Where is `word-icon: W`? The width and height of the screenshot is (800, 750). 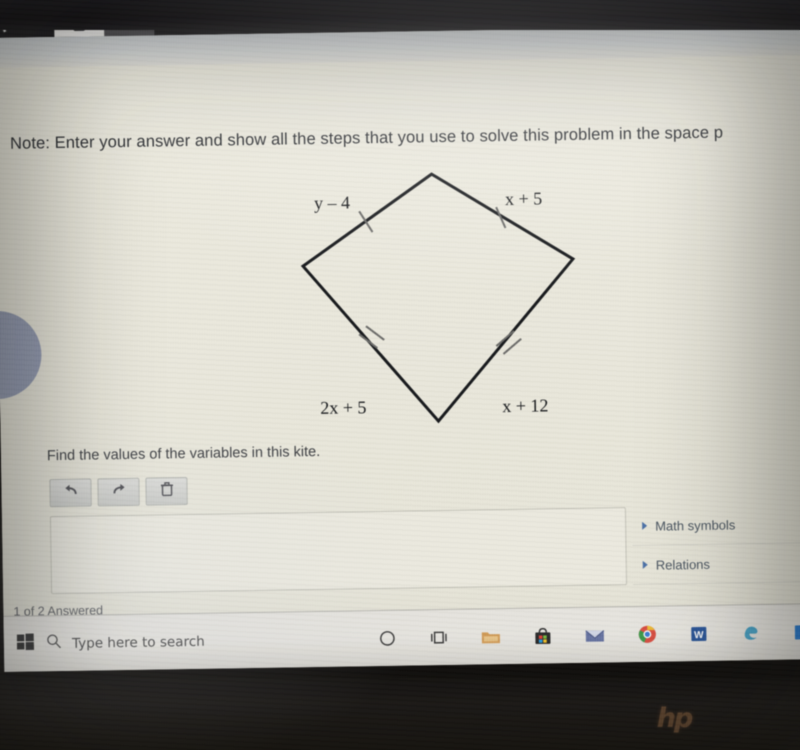 word-icon: W is located at coordinates (699, 633).